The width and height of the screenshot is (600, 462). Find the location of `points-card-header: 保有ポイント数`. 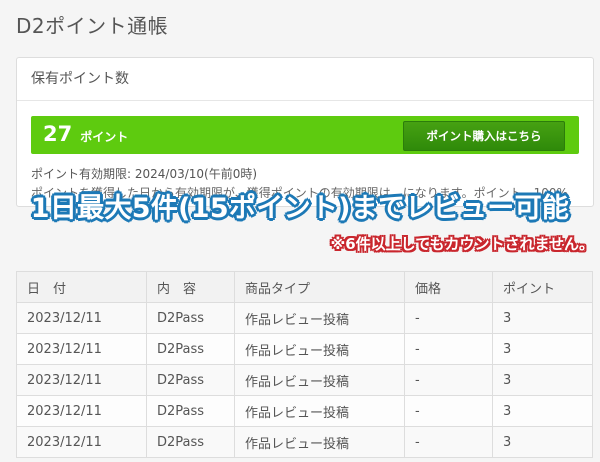

points-card-header: 保有ポイント数 is located at coordinates (305, 79).